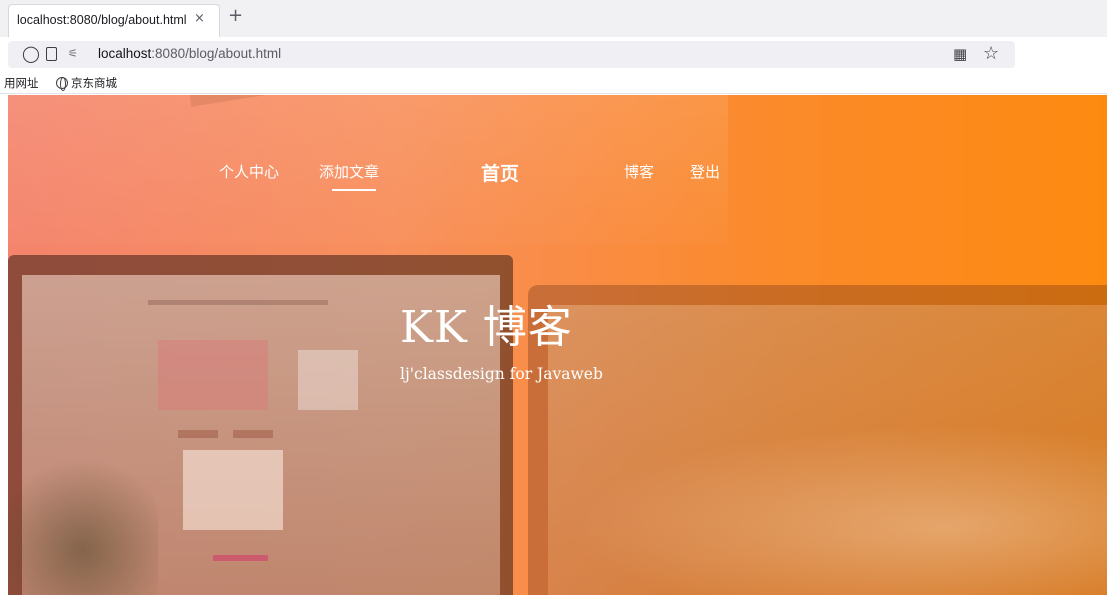 This screenshot has height=595, width=1107. What do you see at coordinates (83, 520) in the screenshot?
I see `background-plant` at bounding box center [83, 520].